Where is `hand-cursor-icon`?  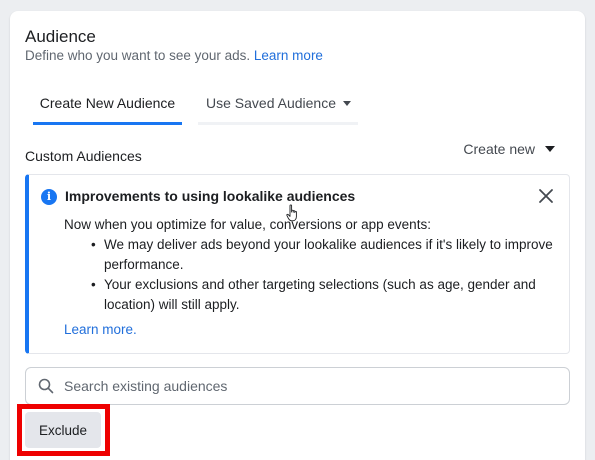
hand-cursor-icon is located at coordinates (291, 213).